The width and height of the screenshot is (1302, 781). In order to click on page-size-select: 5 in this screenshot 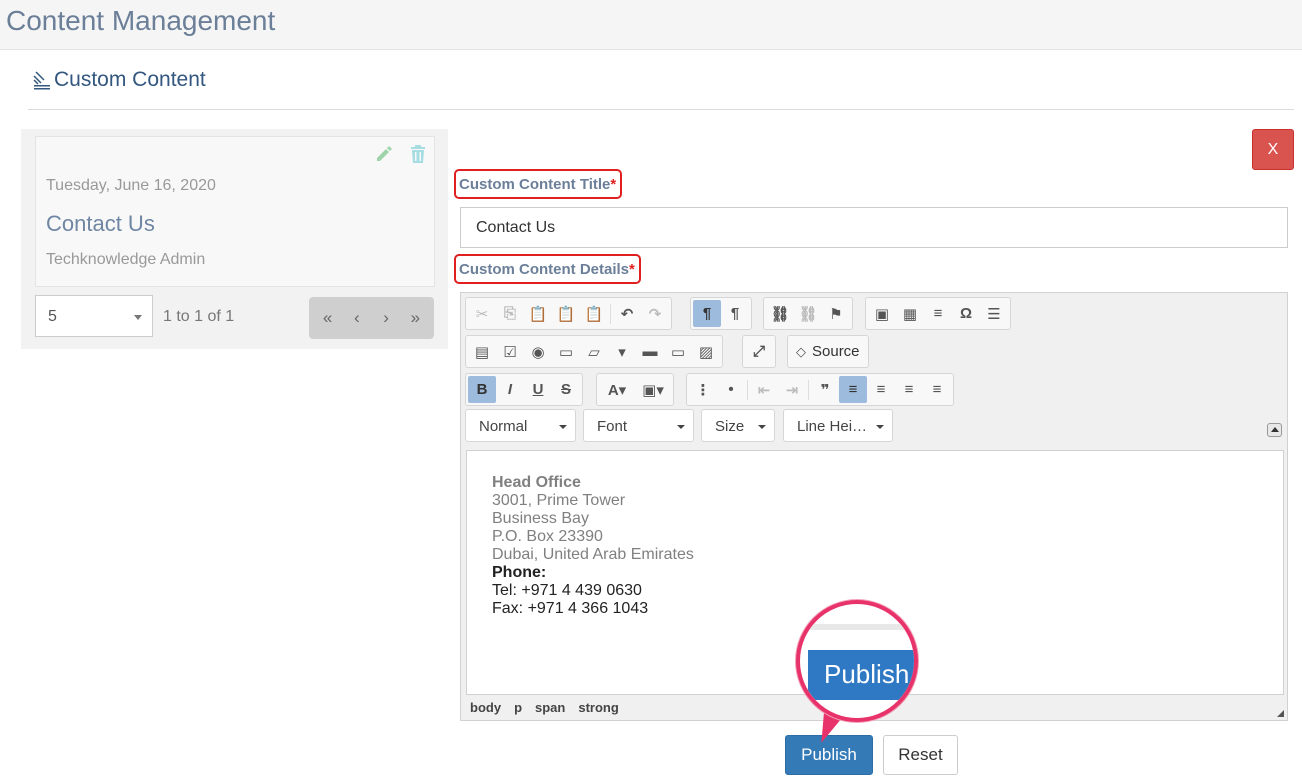, I will do `click(94, 316)`.